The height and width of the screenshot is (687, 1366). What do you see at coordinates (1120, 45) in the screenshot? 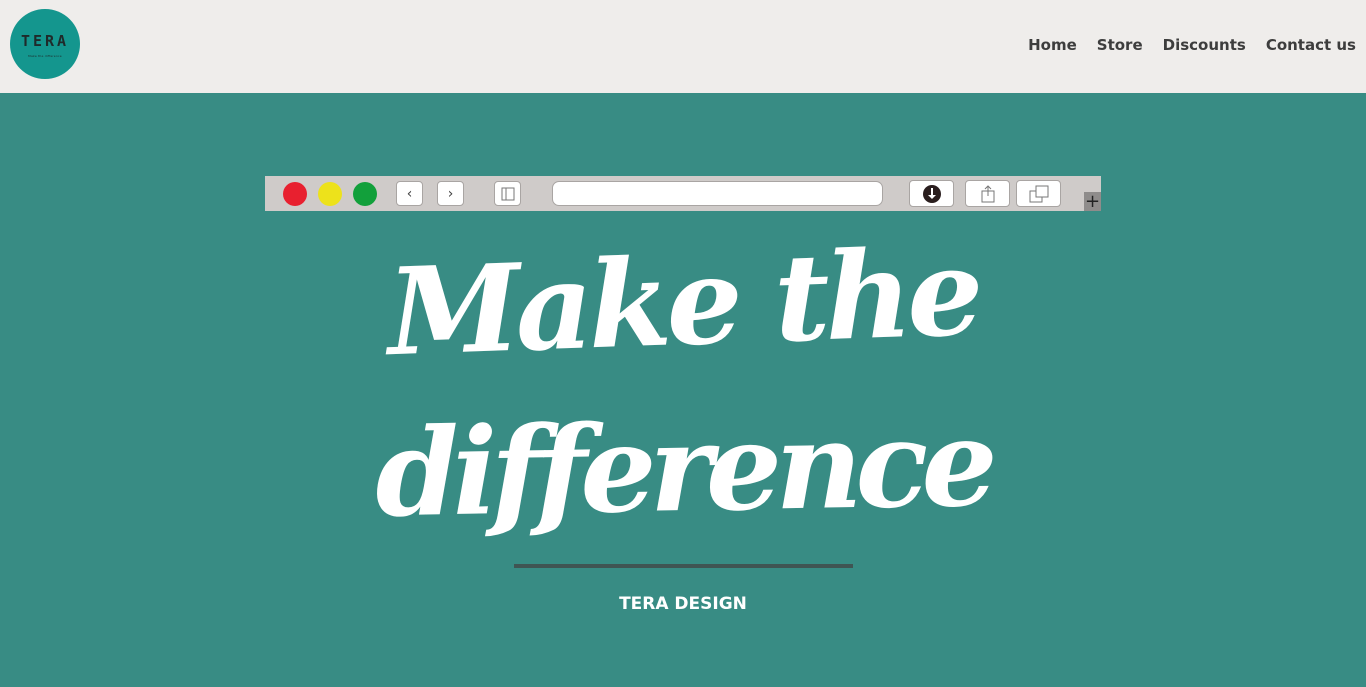
I see `nav-store: Store` at bounding box center [1120, 45].